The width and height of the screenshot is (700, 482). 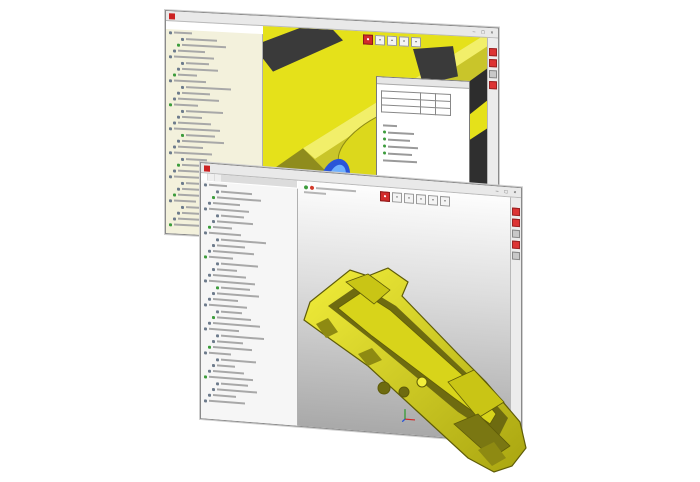 What do you see at coordinates (172, 16) in the screenshot?
I see `back-app-badge` at bounding box center [172, 16].